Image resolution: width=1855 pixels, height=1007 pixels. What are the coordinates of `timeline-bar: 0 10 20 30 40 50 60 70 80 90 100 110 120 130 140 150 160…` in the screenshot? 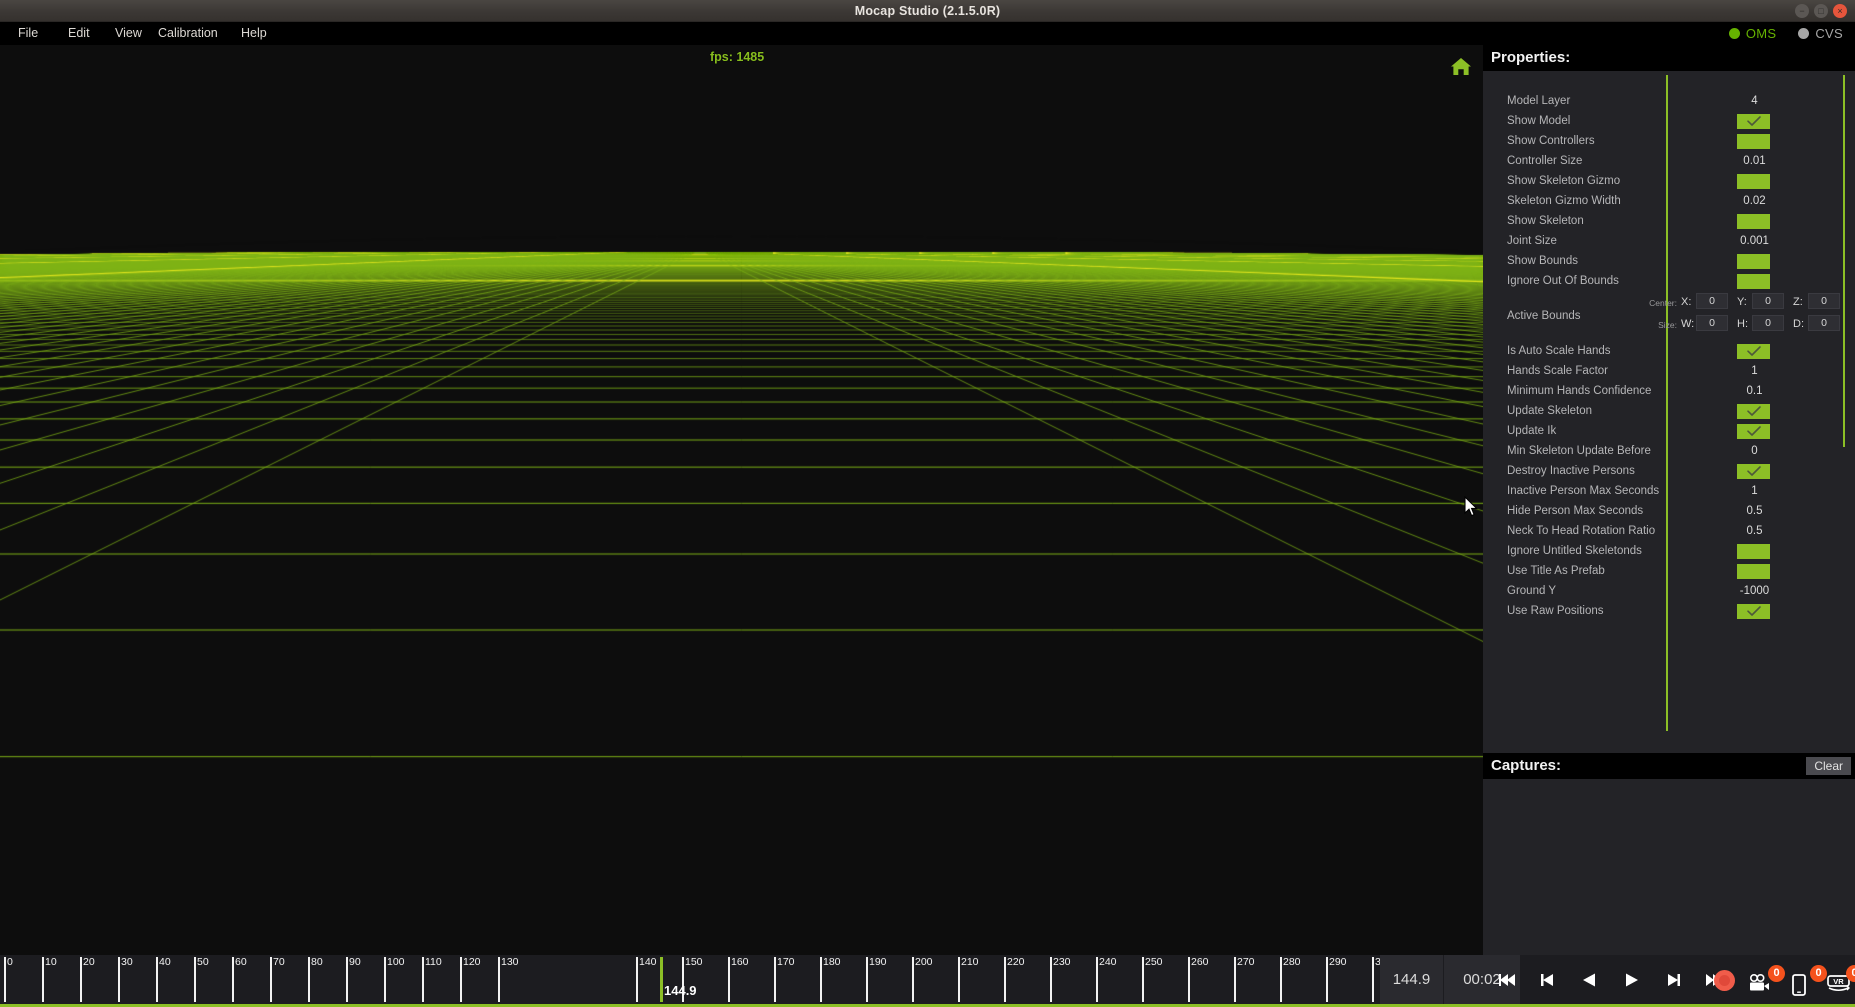 It's located at (927, 981).